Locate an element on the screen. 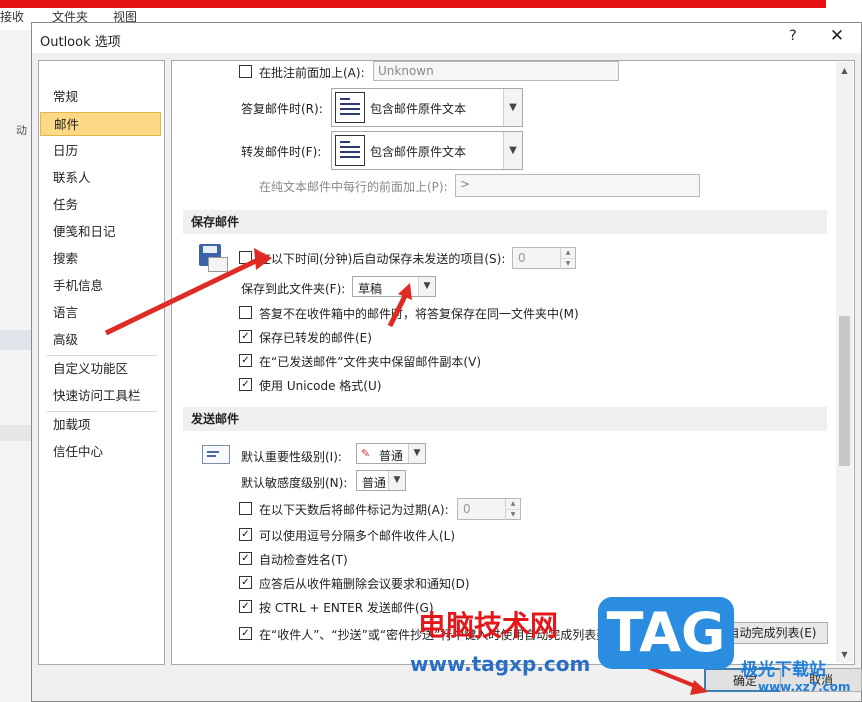  prefix-comments-checkbox is located at coordinates (245, 71).